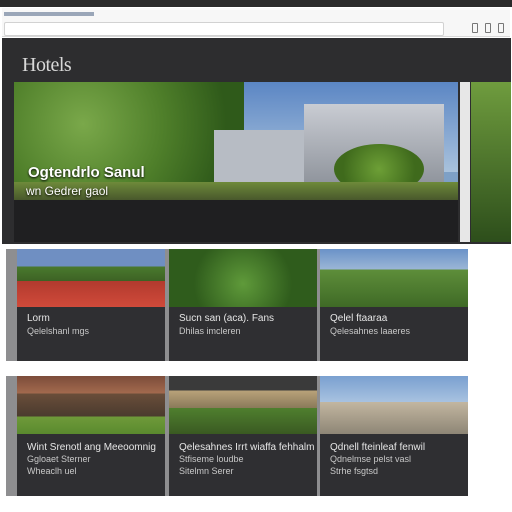 The height and width of the screenshot is (512, 512). Describe the element at coordinates (224, 29) in the screenshot. I see `address-bar` at that location.